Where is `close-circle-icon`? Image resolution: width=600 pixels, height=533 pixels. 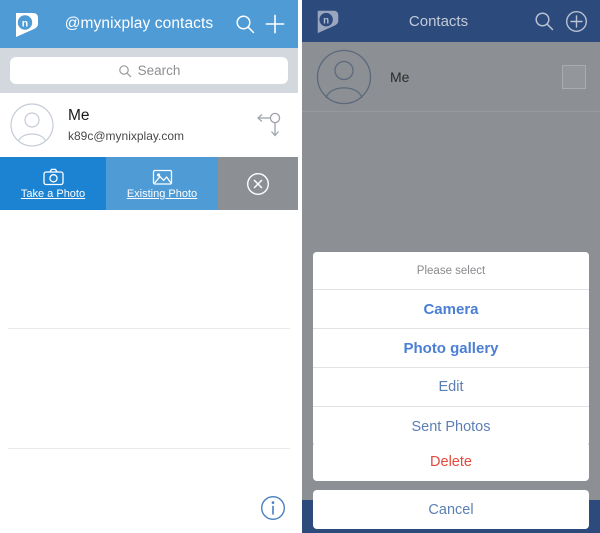 close-circle-icon is located at coordinates (258, 184).